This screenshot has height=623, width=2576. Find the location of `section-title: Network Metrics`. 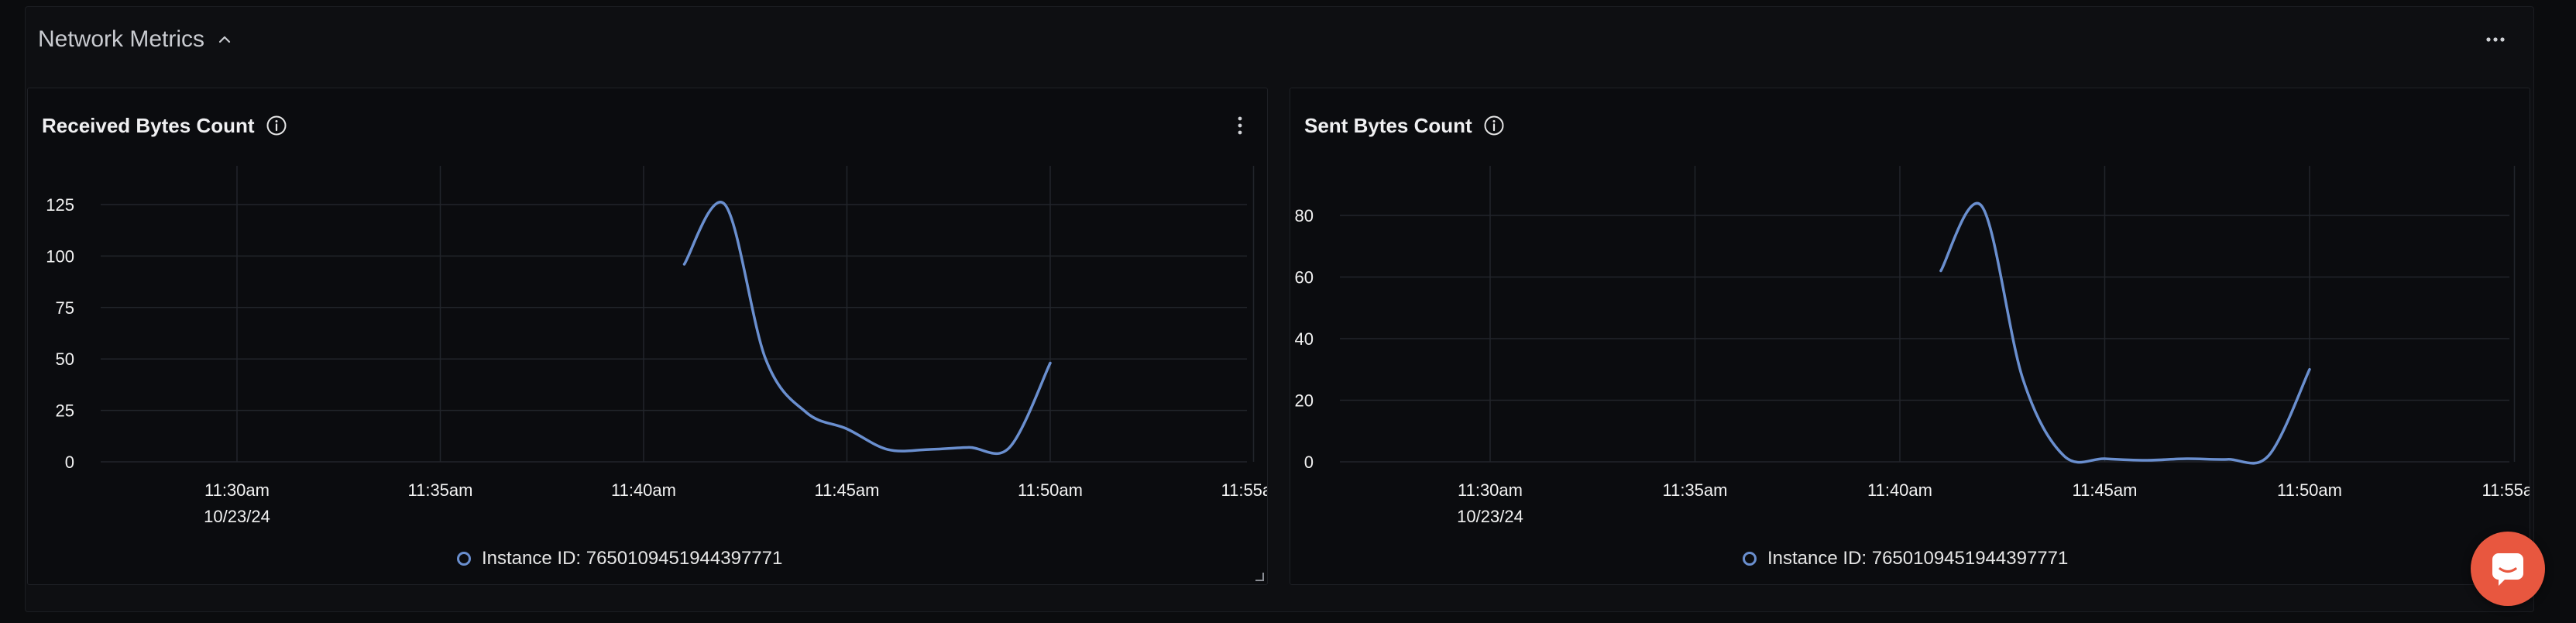

section-title: Network Metrics is located at coordinates (121, 39).